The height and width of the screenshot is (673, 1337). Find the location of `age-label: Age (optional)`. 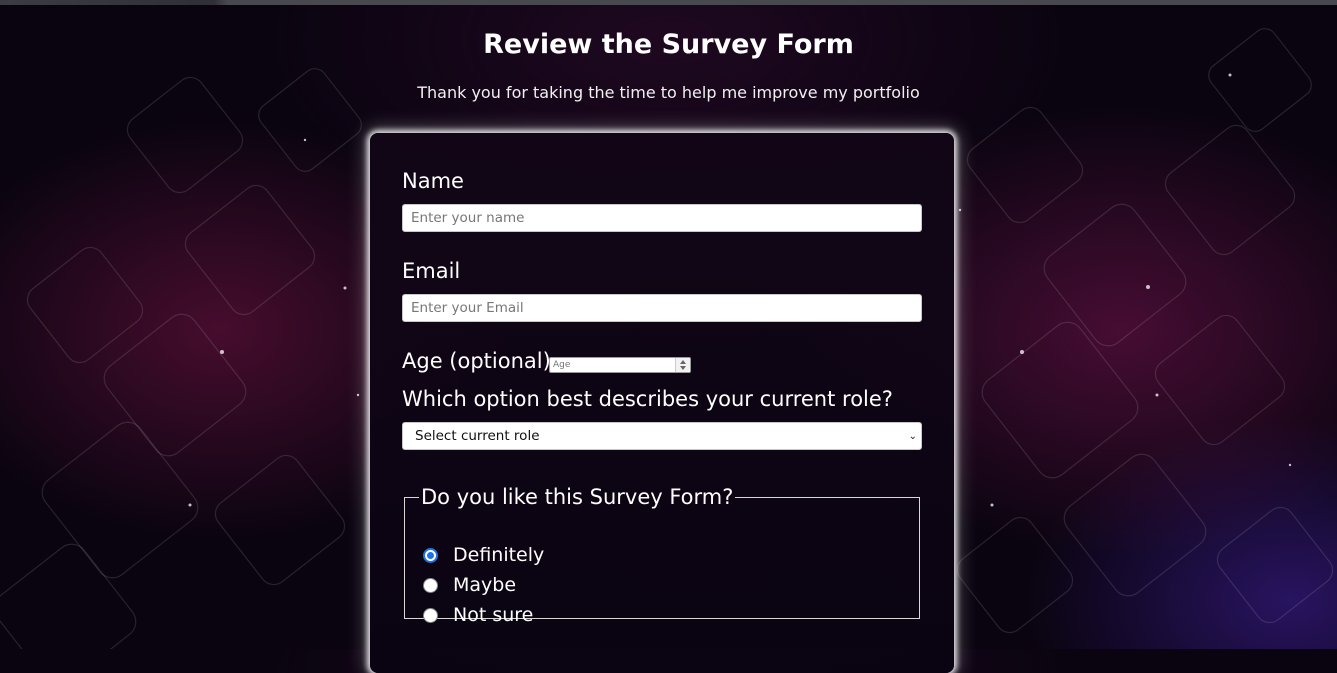

age-label: Age (optional) is located at coordinates (476, 361).